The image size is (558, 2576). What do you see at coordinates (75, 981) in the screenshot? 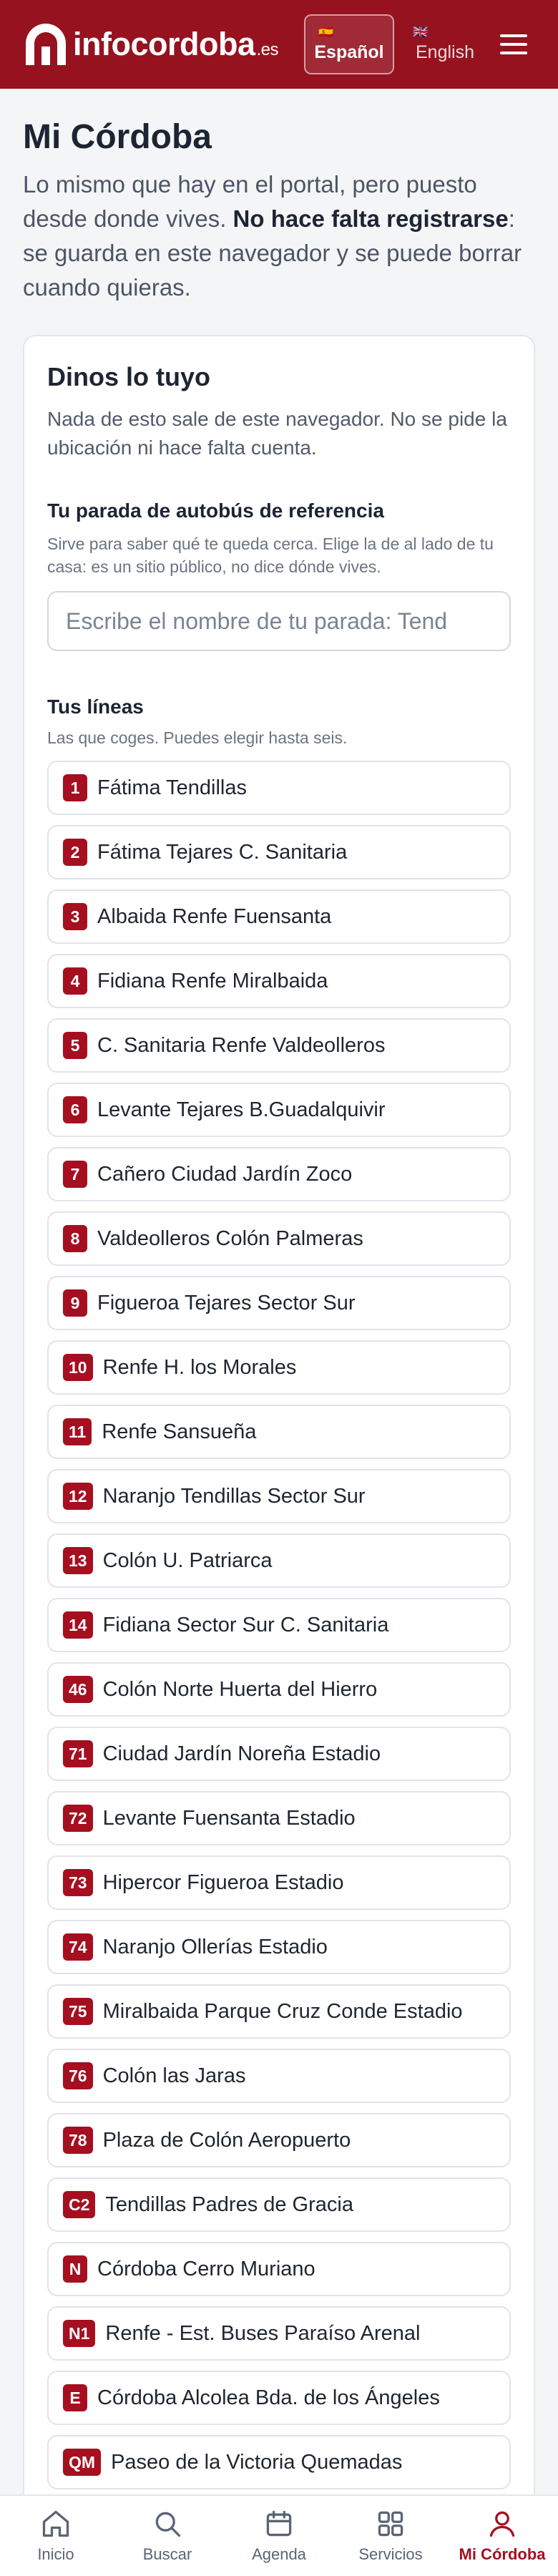
I see `line-badge: 4` at bounding box center [75, 981].